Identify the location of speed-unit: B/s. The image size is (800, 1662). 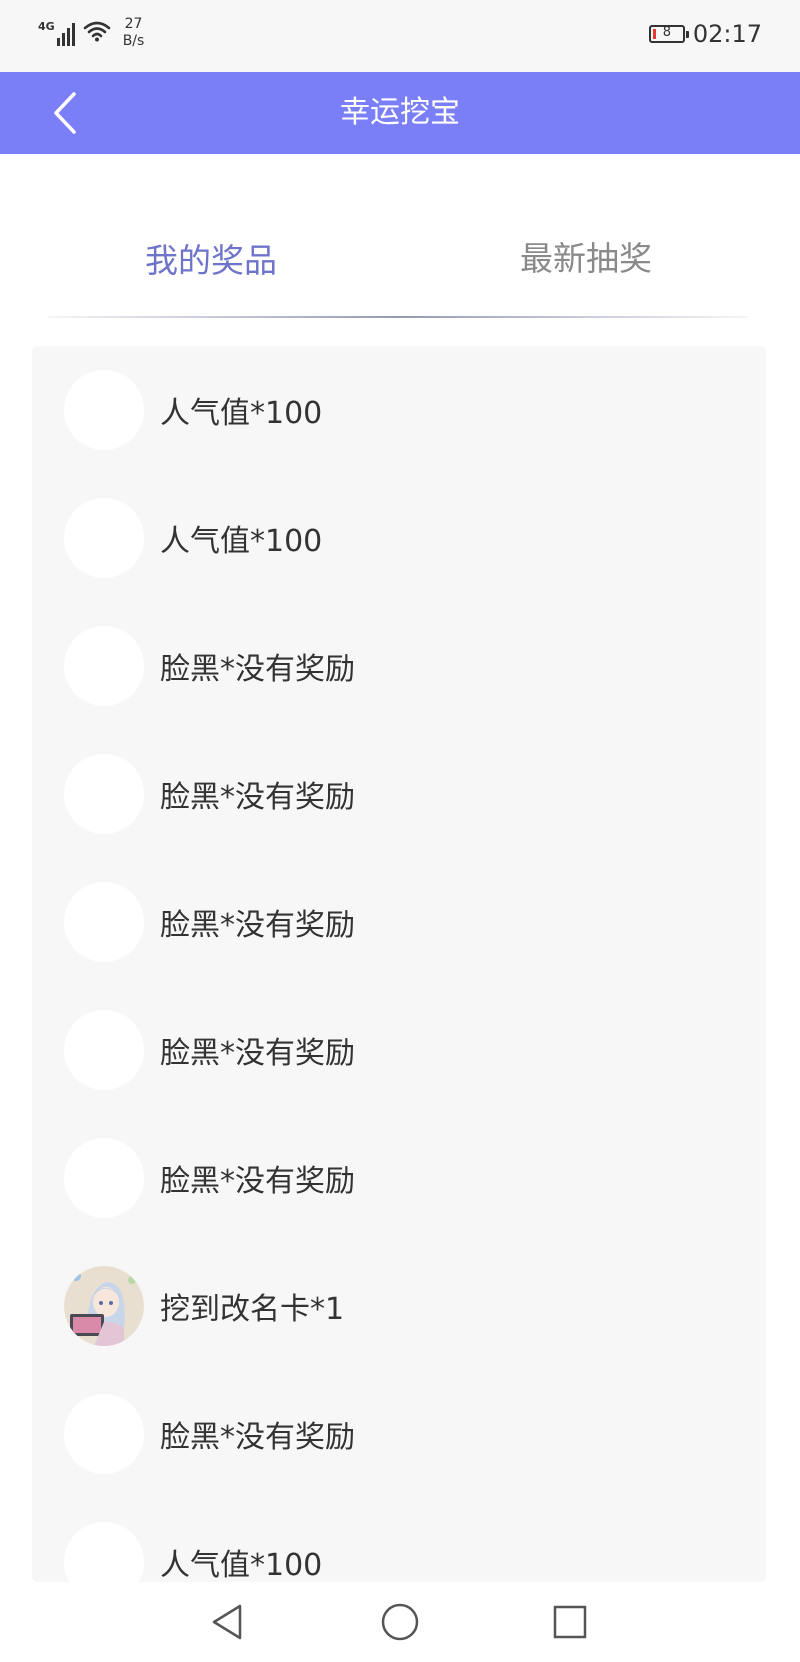
(133, 41).